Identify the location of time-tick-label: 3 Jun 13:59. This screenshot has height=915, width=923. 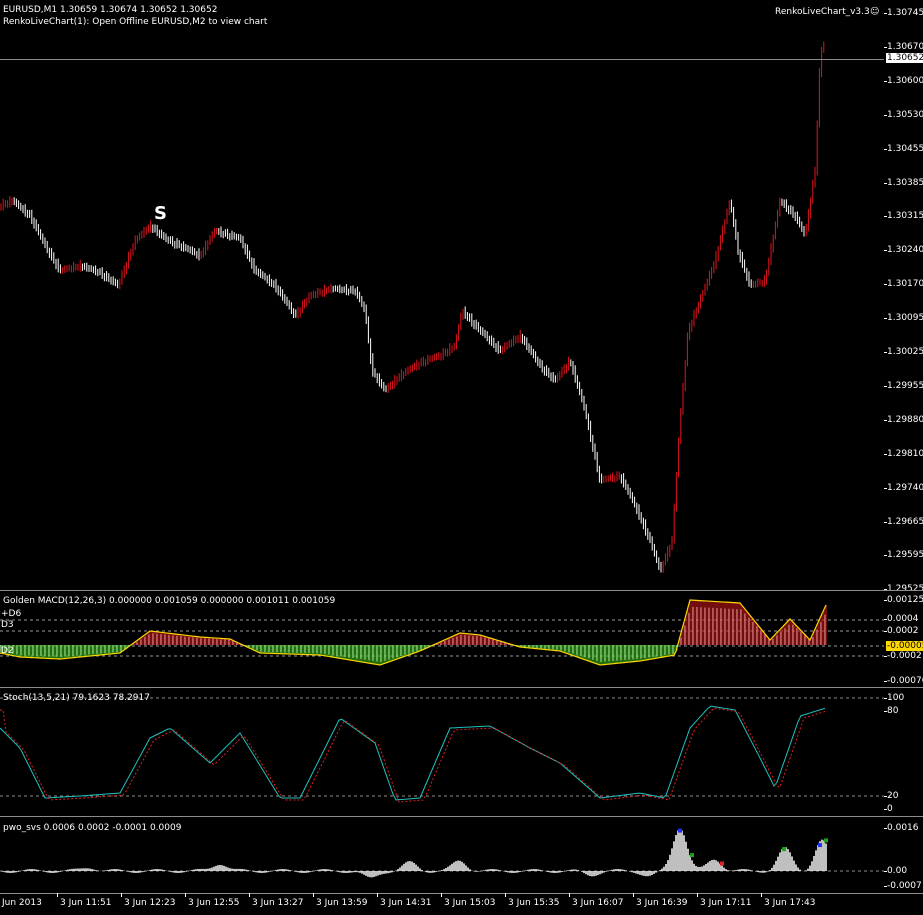
(342, 903).